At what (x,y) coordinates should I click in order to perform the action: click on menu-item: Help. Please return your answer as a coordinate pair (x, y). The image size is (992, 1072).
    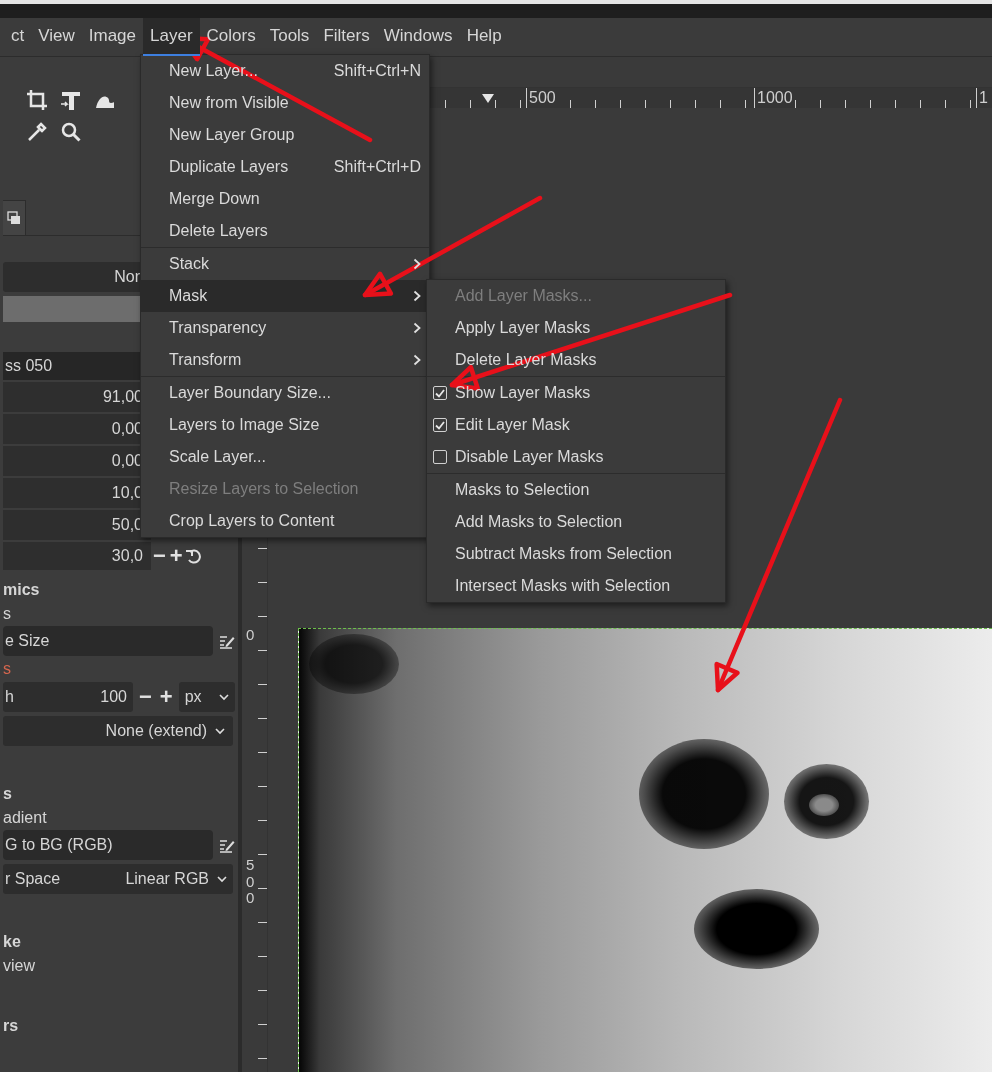
    Looking at the image, I should click on (484, 37).